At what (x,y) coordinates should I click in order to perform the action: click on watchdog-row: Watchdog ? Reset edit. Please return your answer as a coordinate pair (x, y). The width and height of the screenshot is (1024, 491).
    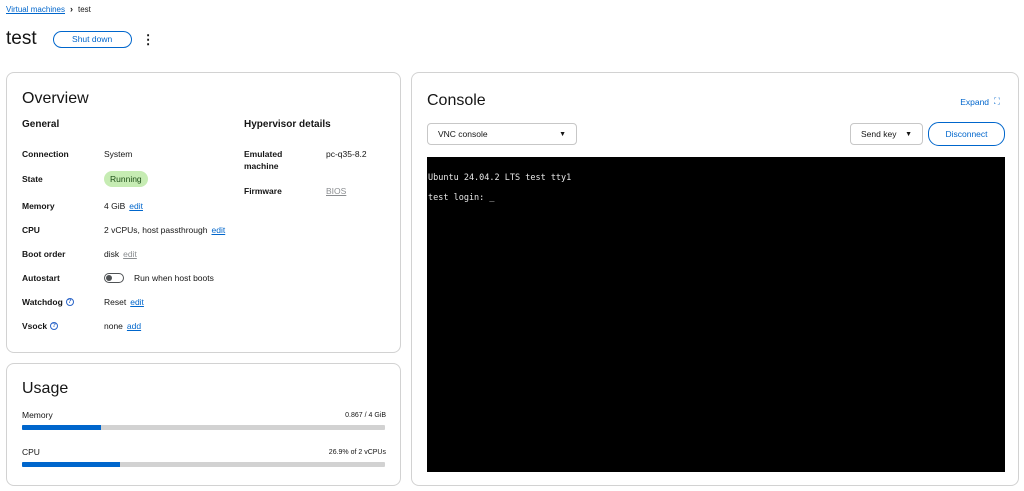
    Looking at the image, I should click on (83, 302).